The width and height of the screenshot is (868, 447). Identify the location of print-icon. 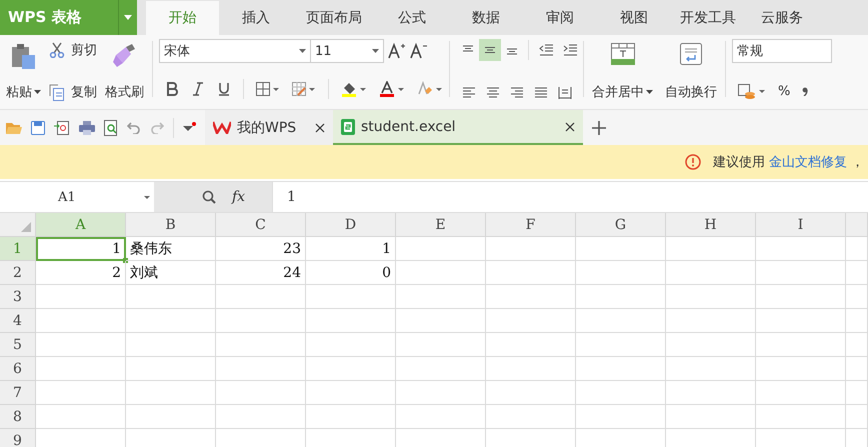
(87, 127).